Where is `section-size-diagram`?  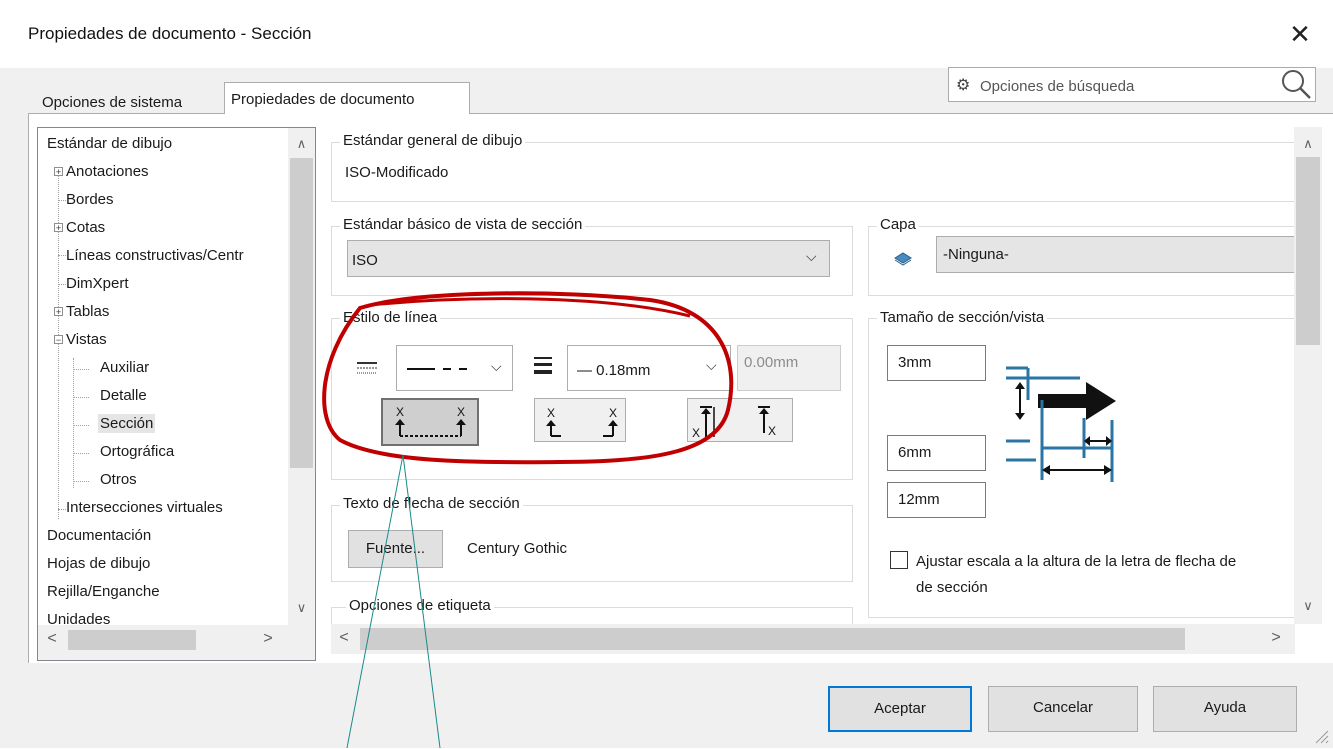 section-size-diagram is located at coordinates (1060, 424).